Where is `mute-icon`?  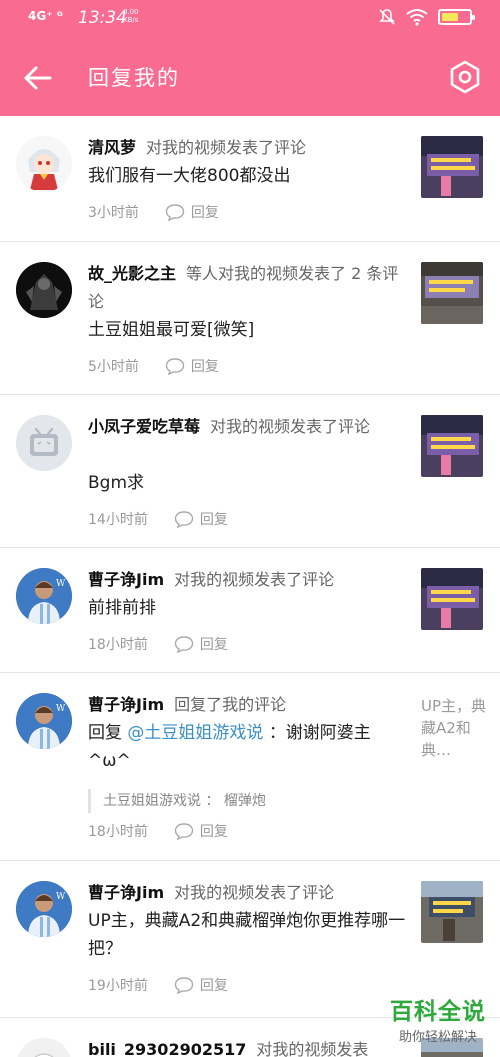
mute-icon is located at coordinates (387, 17).